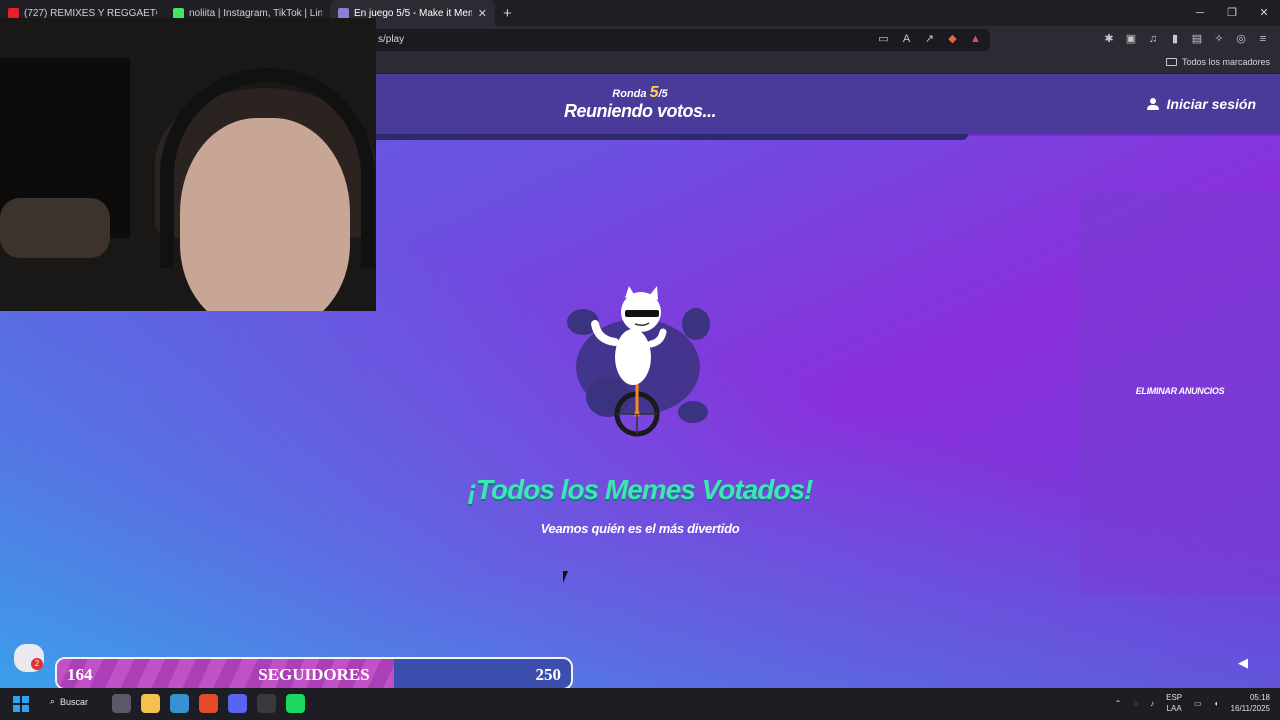 The image size is (1280, 720). I want to click on obs-icon, so click(266, 703).